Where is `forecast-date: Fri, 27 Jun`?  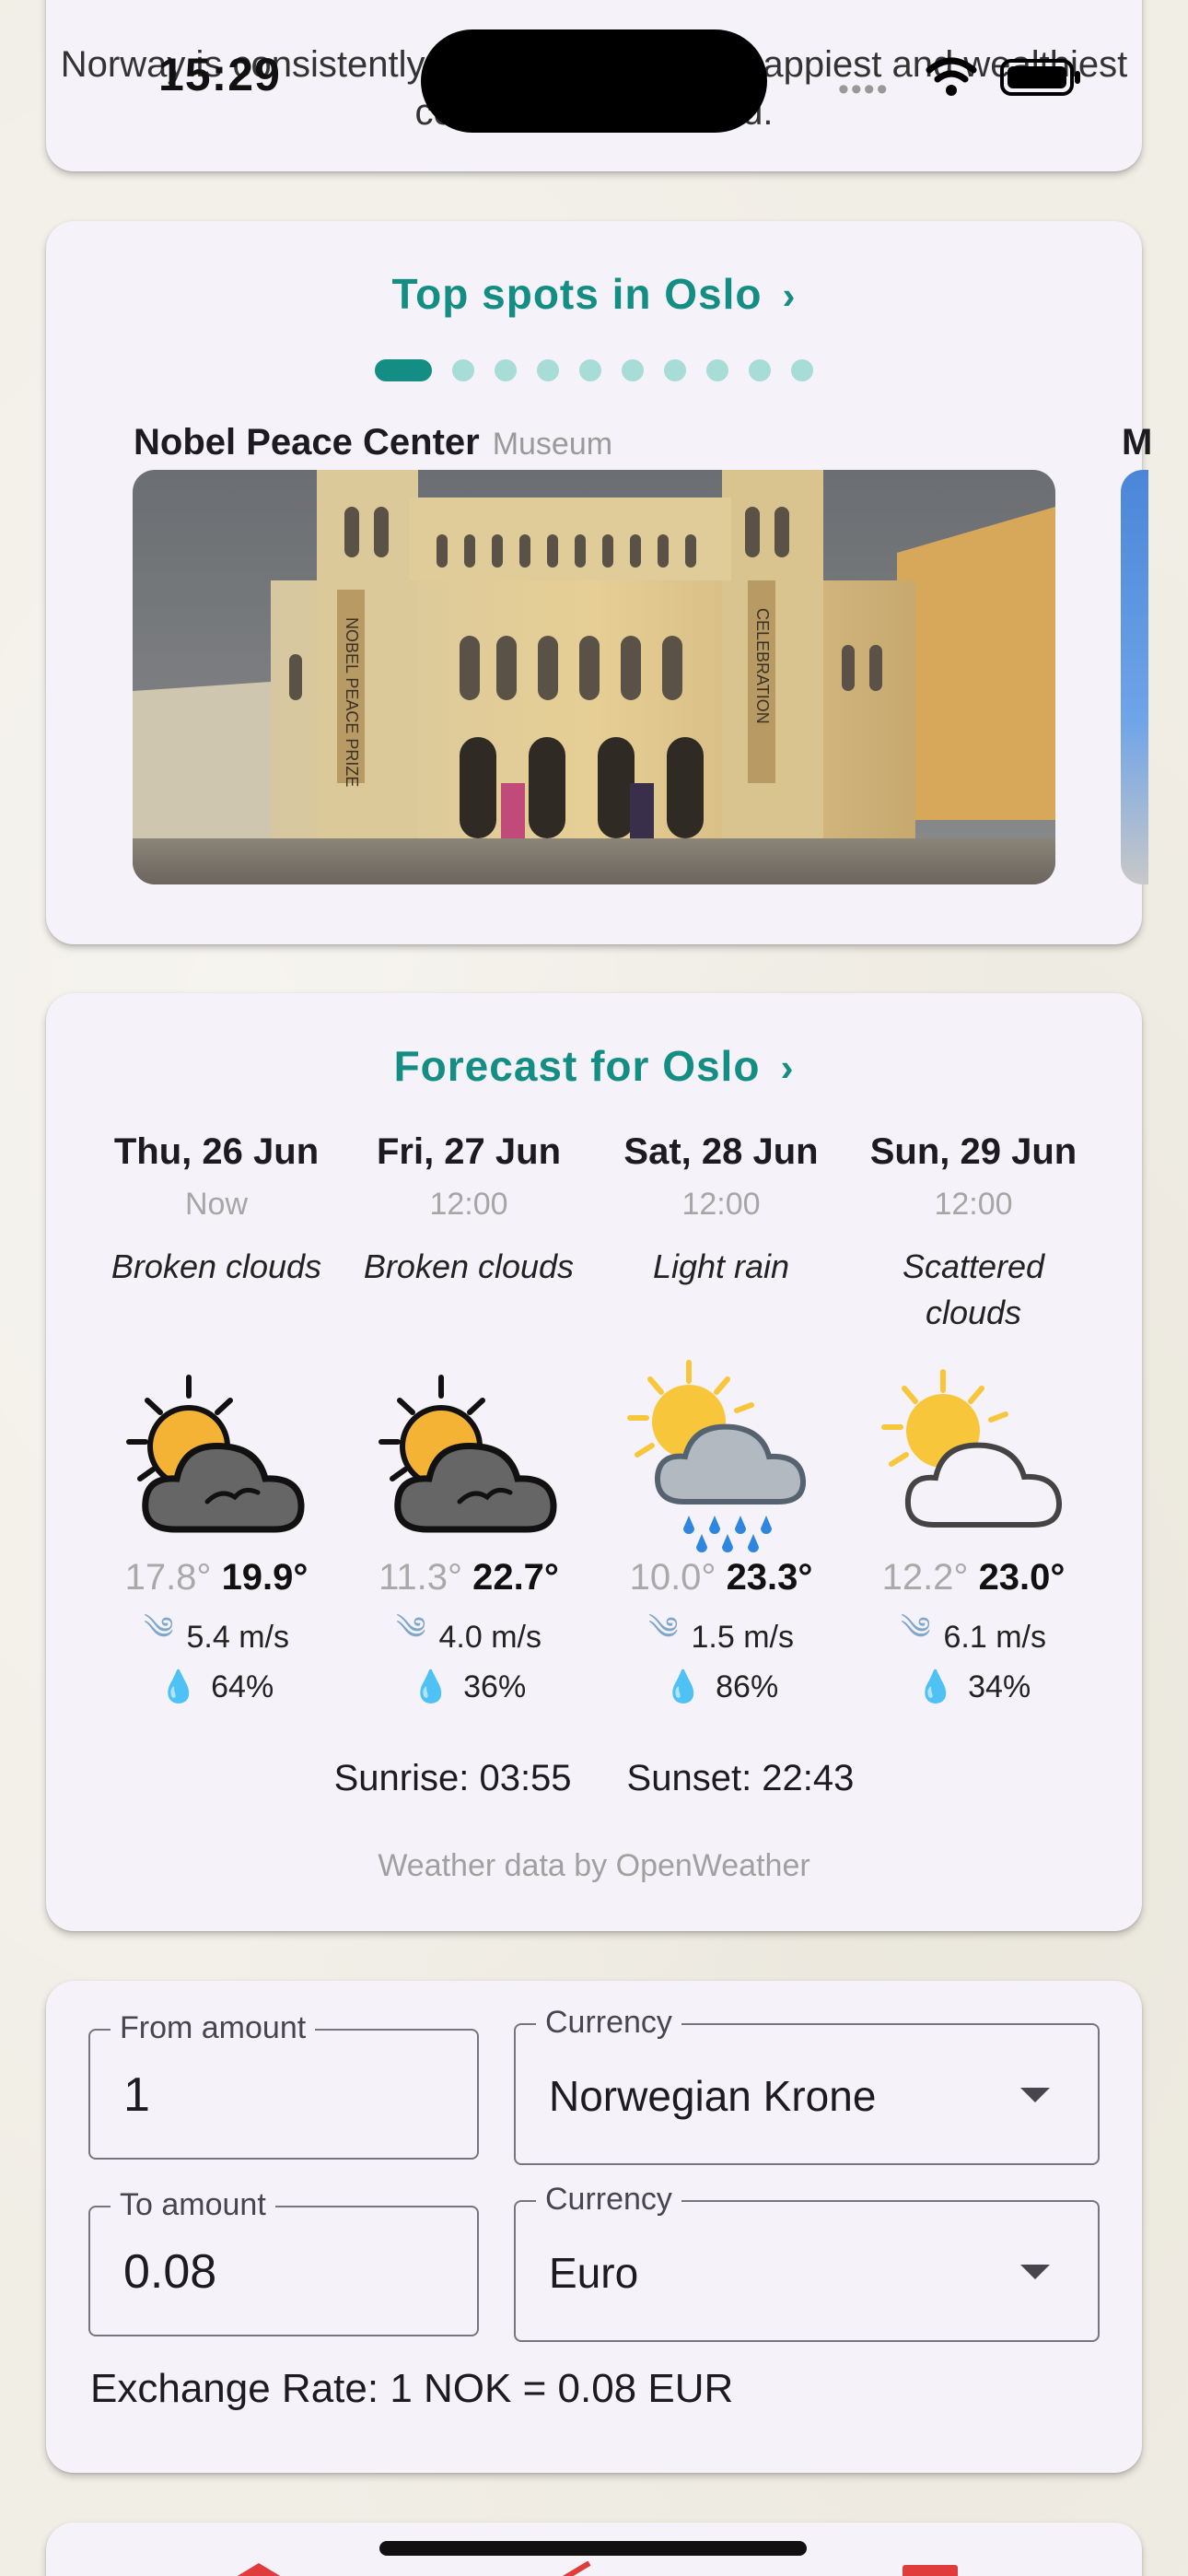
forecast-date: Fri, 27 Jun is located at coordinates (469, 1151).